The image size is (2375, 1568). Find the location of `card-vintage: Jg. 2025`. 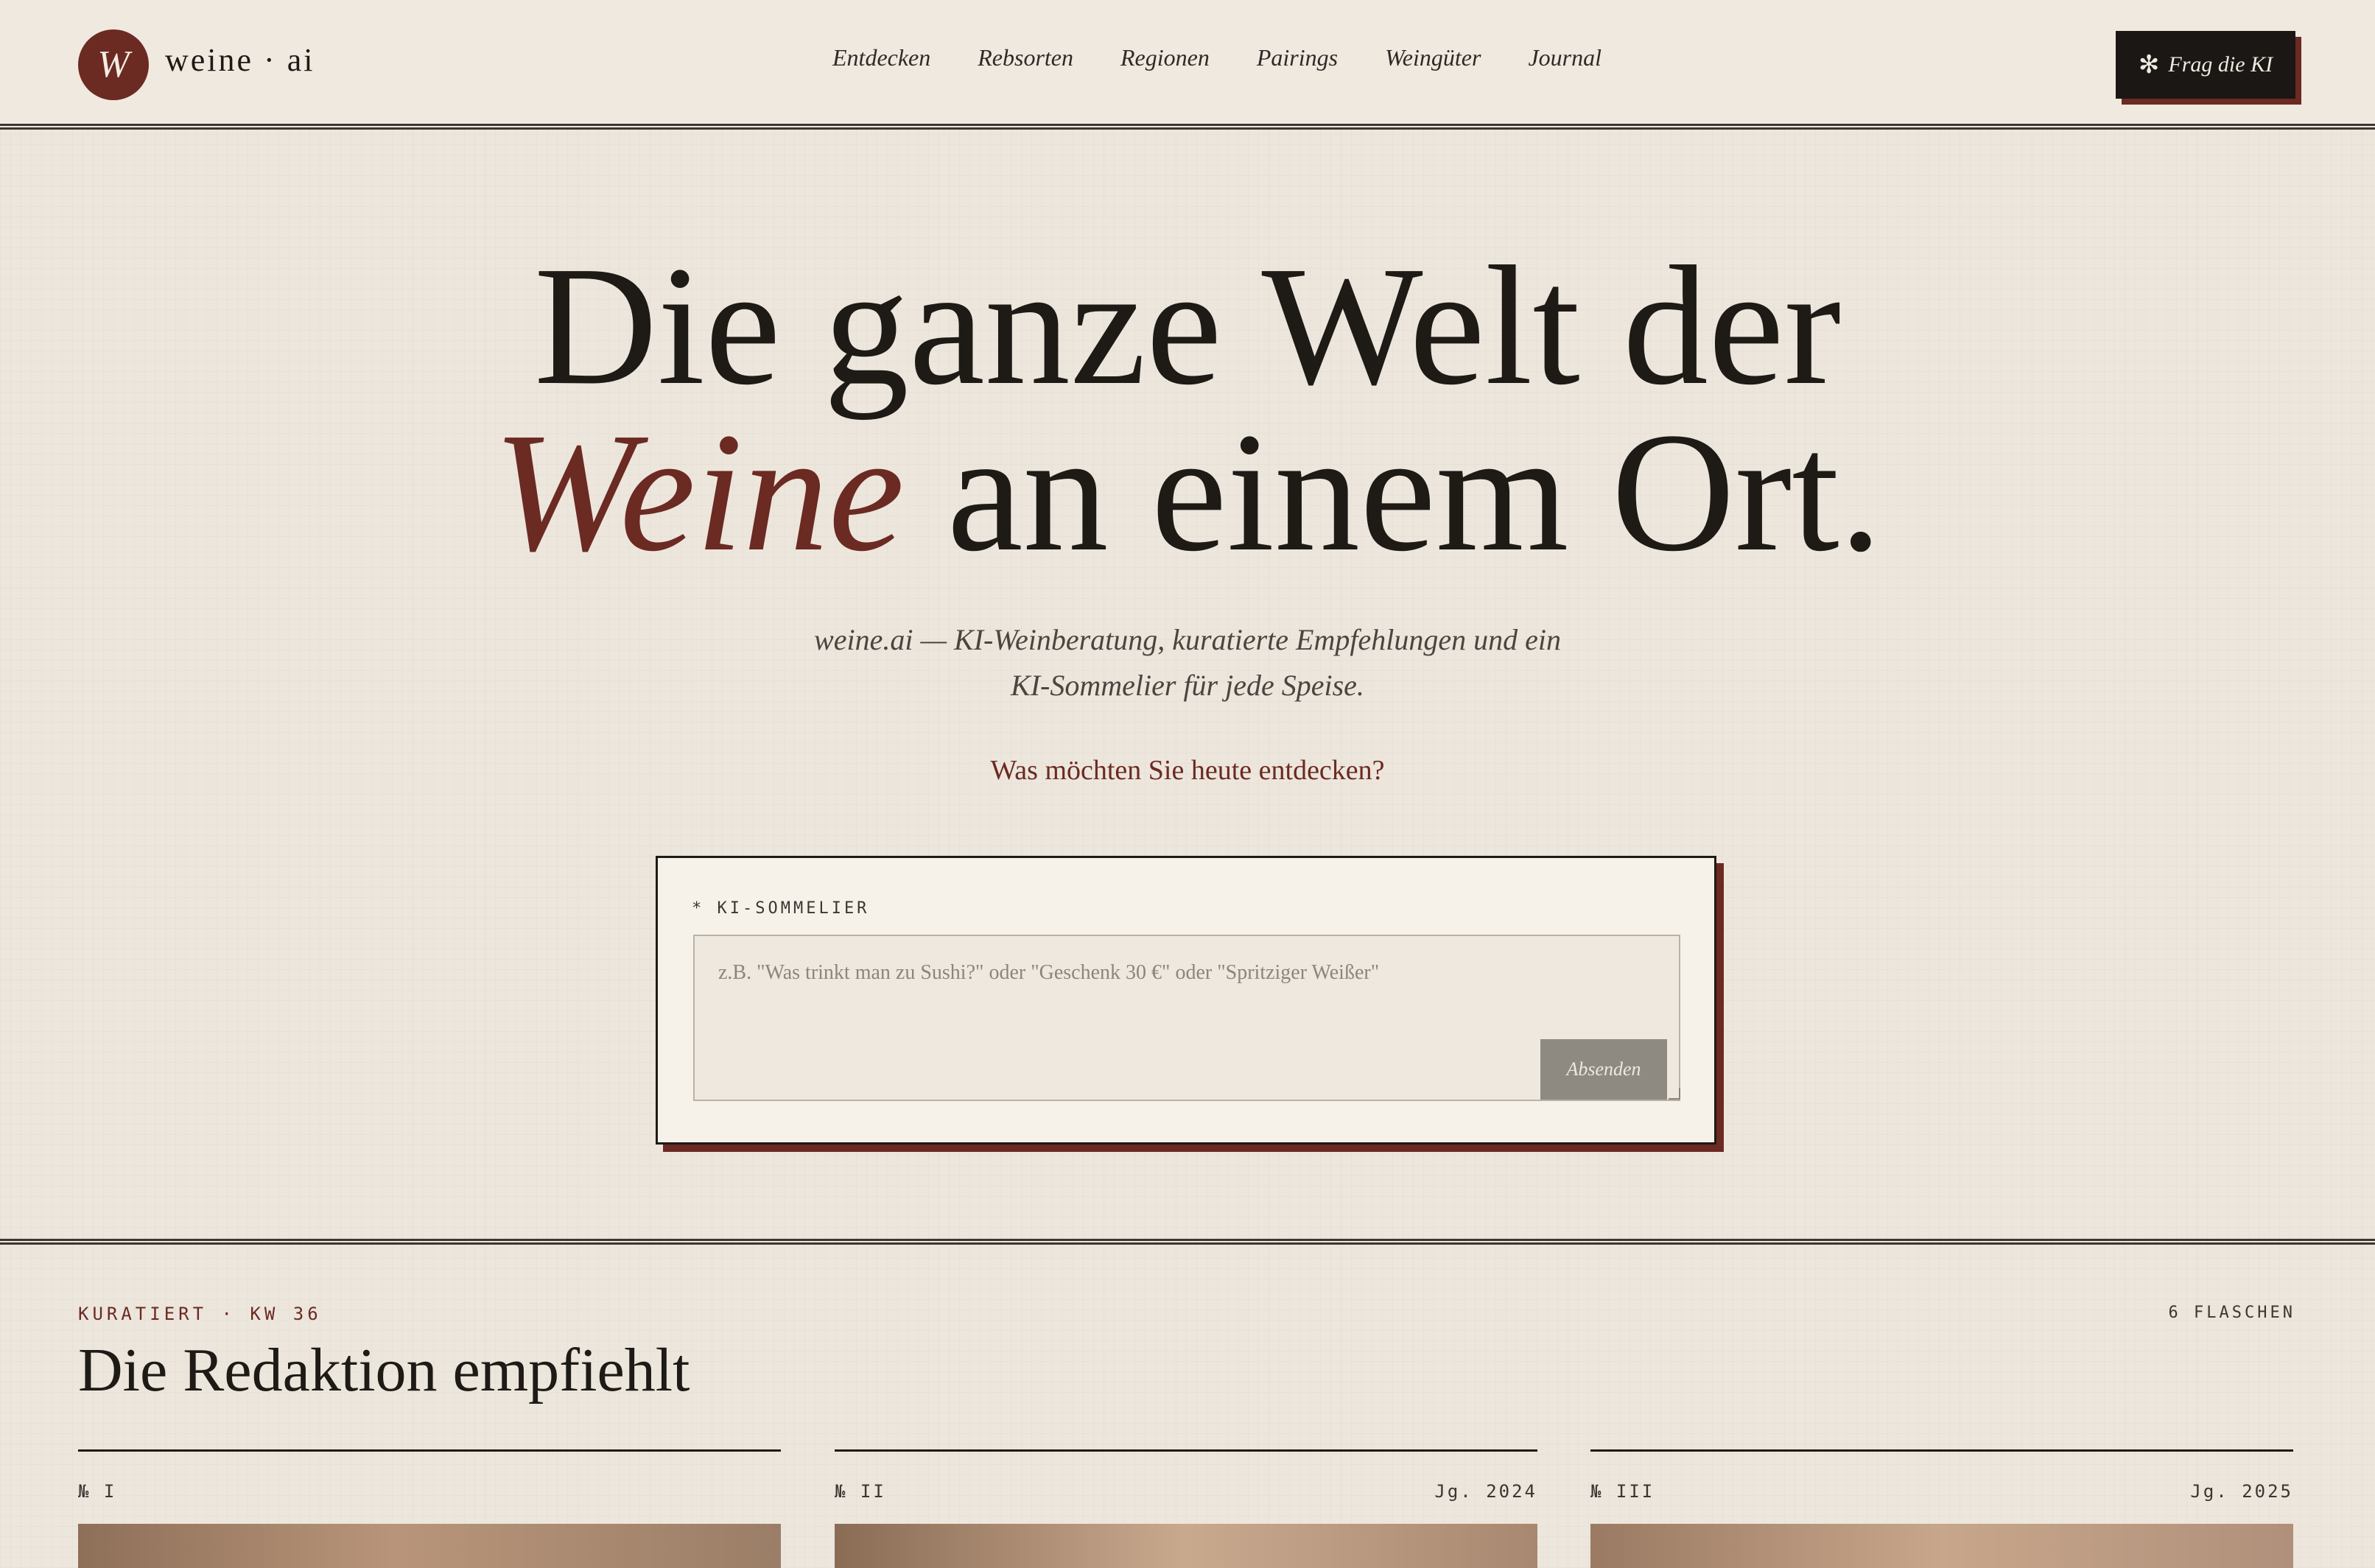

card-vintage: Jg. 2025 is located at coordinates (2242, 1491).